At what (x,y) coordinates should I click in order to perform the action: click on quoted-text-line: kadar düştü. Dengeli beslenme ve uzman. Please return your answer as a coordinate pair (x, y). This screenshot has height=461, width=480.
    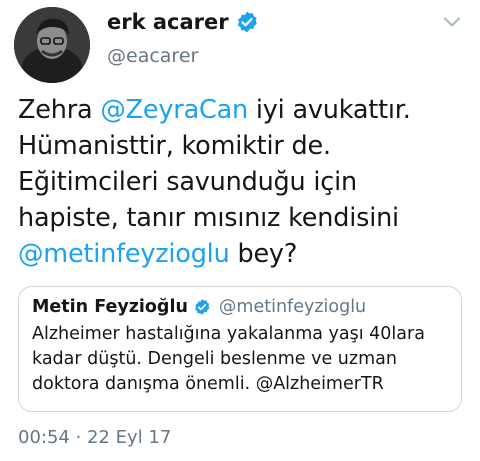
    Looking at the image, I should click on (214, 359).